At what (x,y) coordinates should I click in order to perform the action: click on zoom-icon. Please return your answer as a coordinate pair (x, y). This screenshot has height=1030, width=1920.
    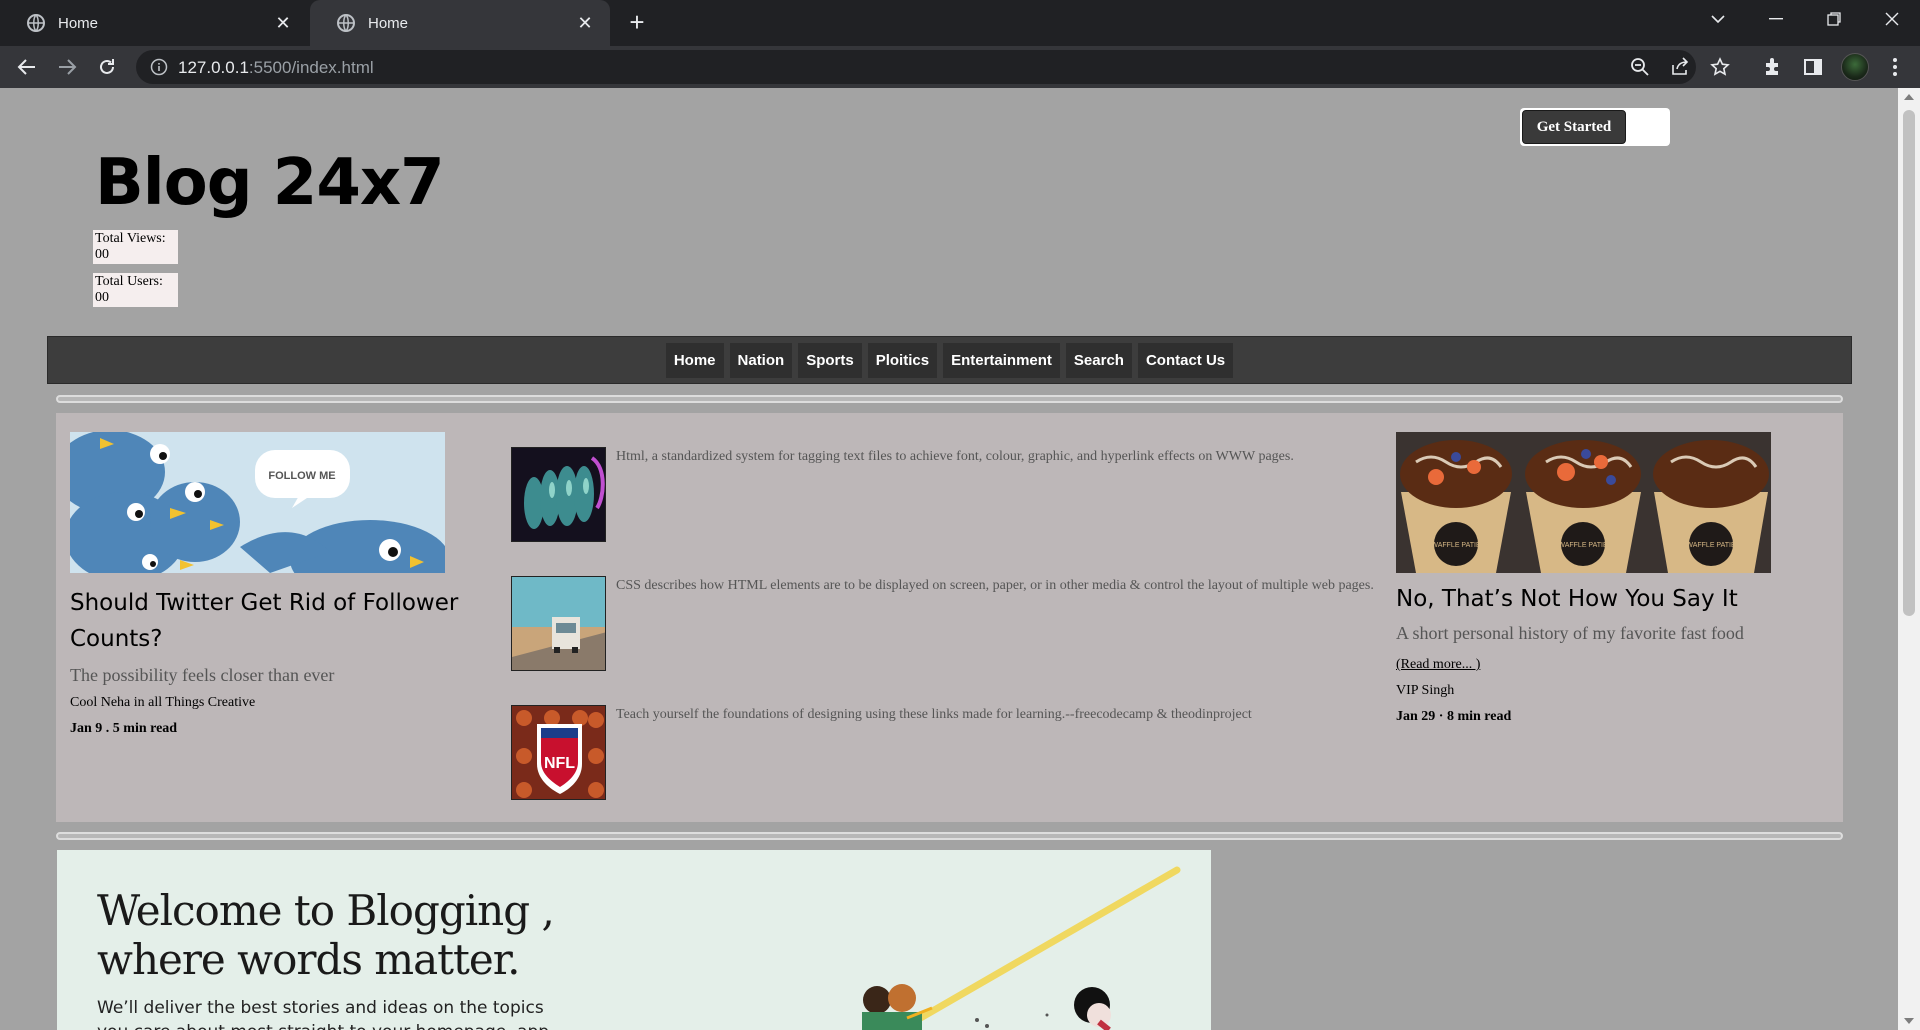
    Looking at the image, I should click on (1640, 67).